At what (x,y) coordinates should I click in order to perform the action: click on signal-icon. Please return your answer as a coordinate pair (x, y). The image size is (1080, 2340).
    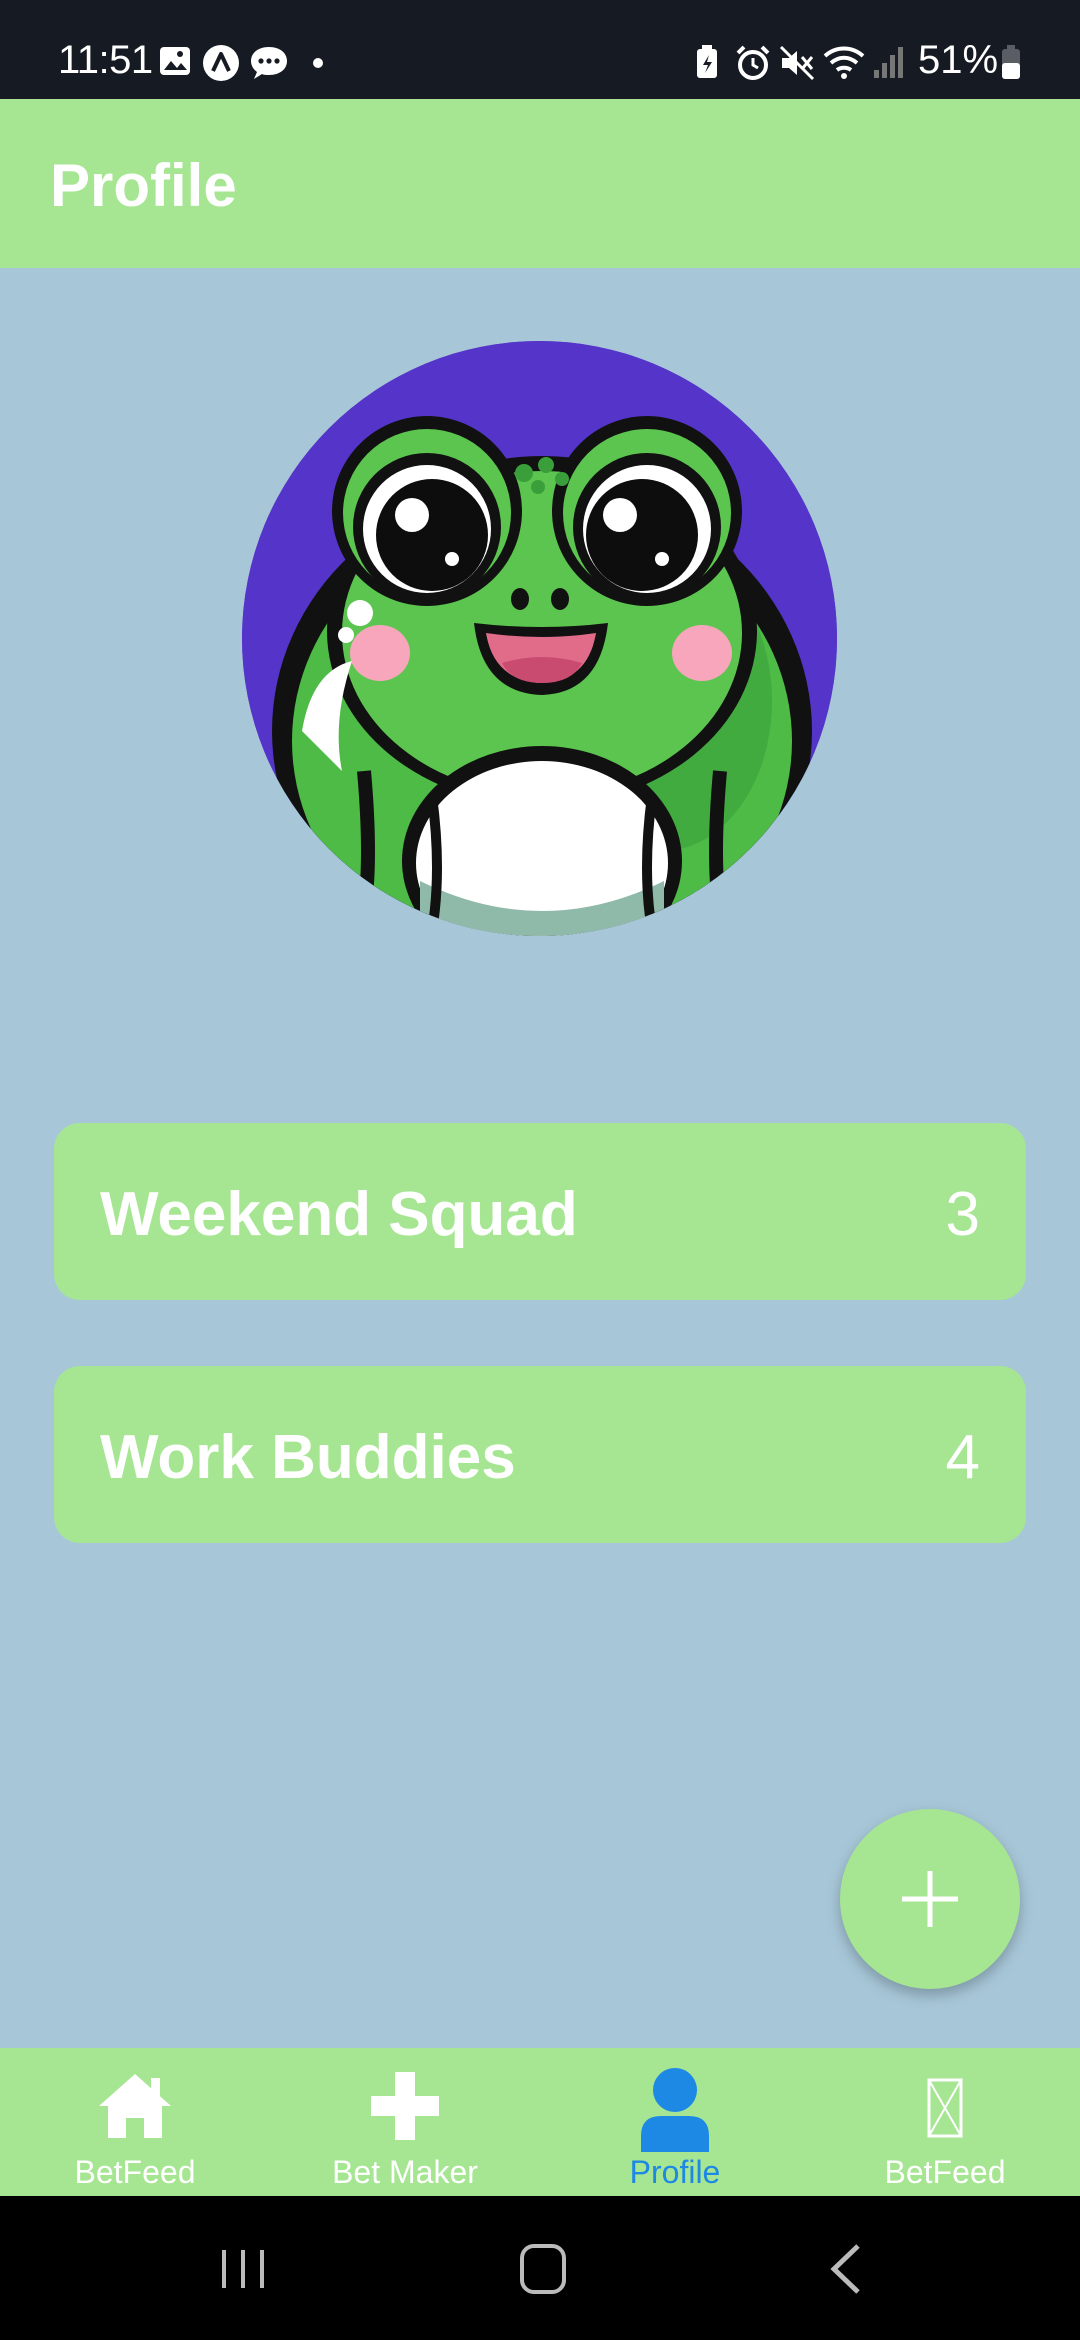
    Looking at the image, I should click on (889, 64).